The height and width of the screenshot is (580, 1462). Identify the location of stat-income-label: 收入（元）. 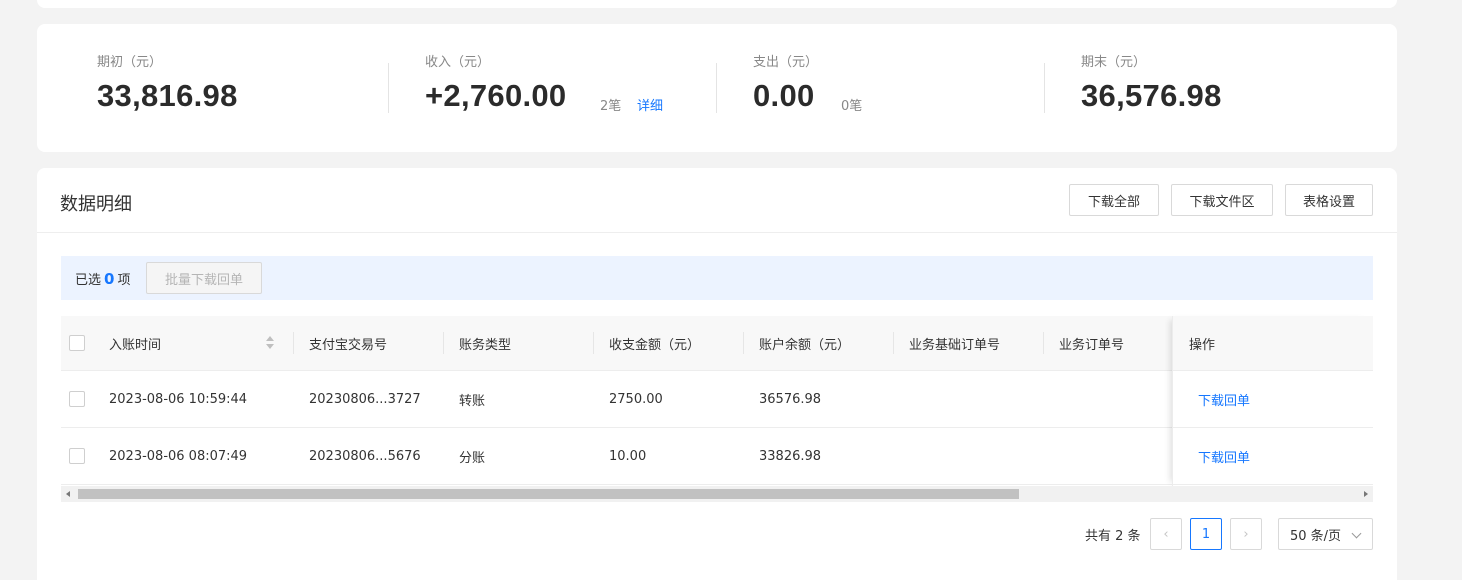
(458, 62).